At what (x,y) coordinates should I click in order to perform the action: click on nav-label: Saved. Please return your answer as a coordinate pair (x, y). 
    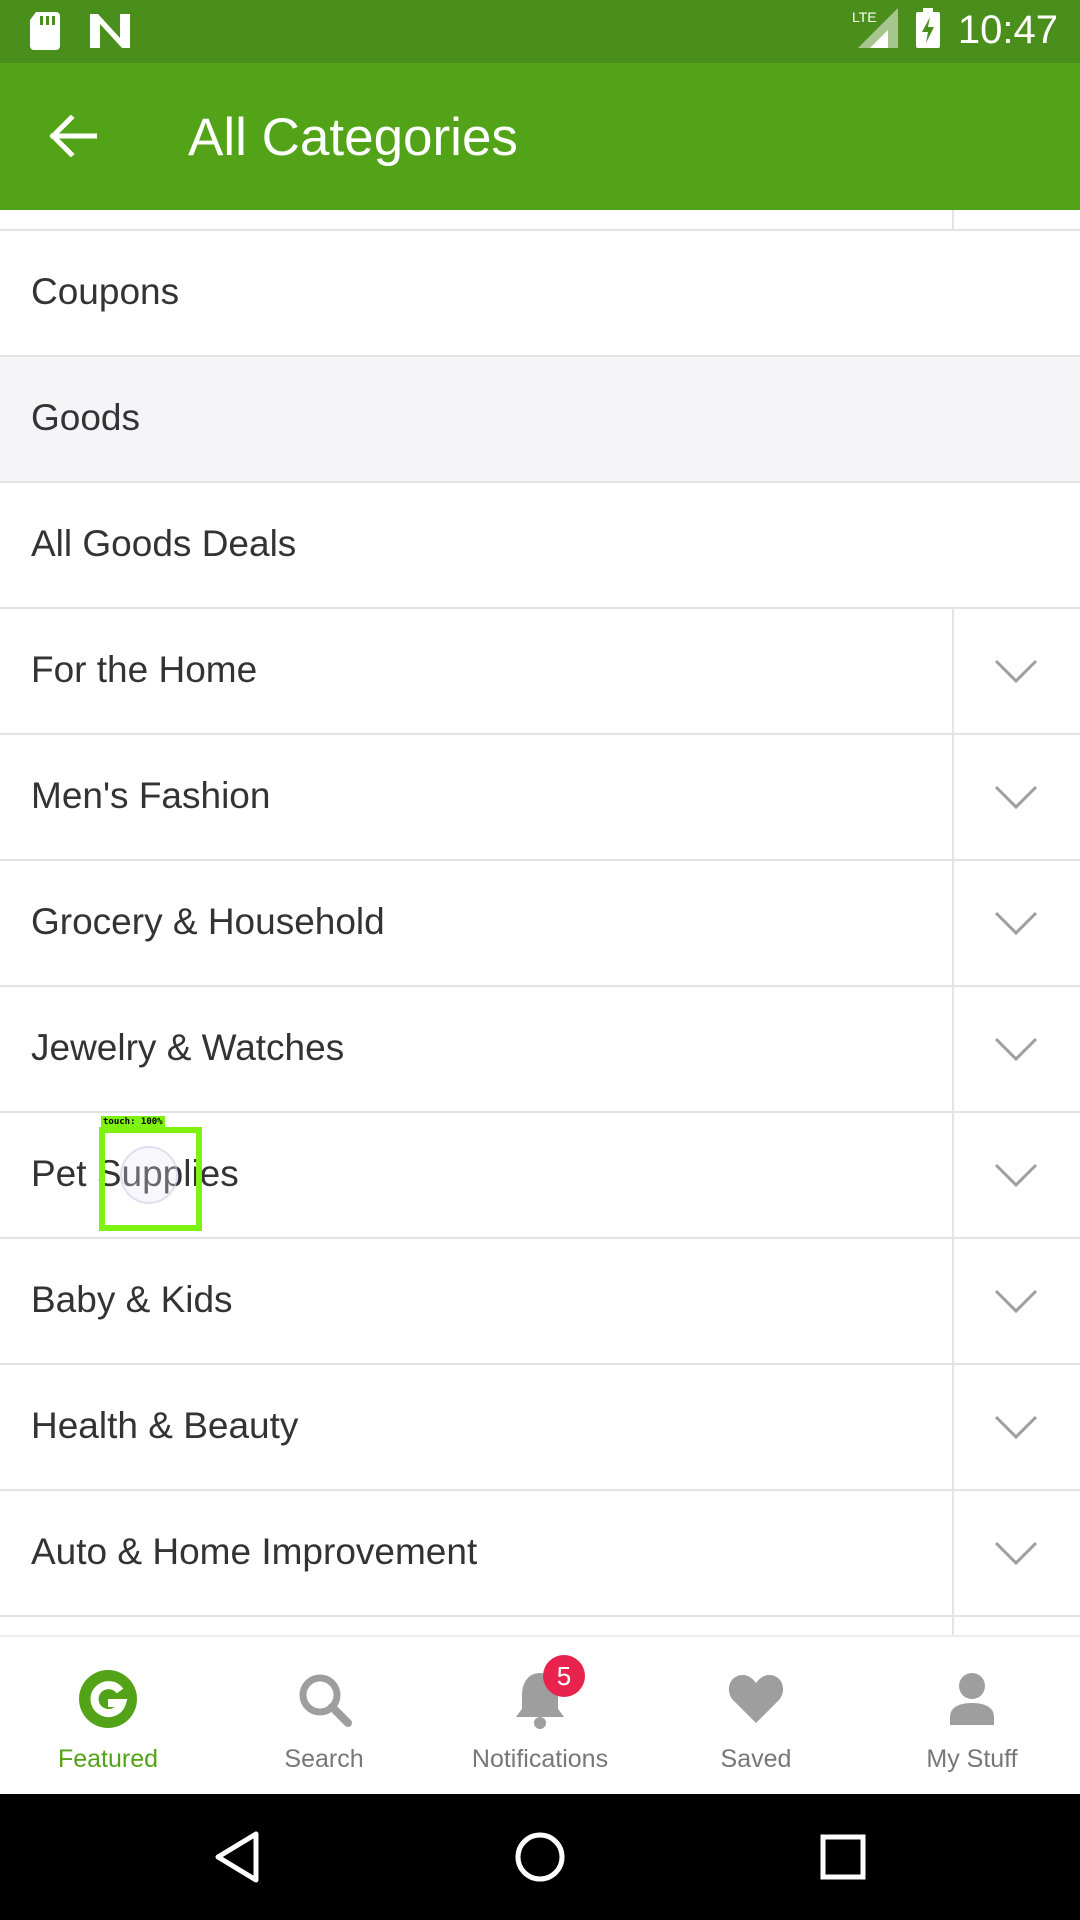
    Looking at the image, I should click on (756, 1759).